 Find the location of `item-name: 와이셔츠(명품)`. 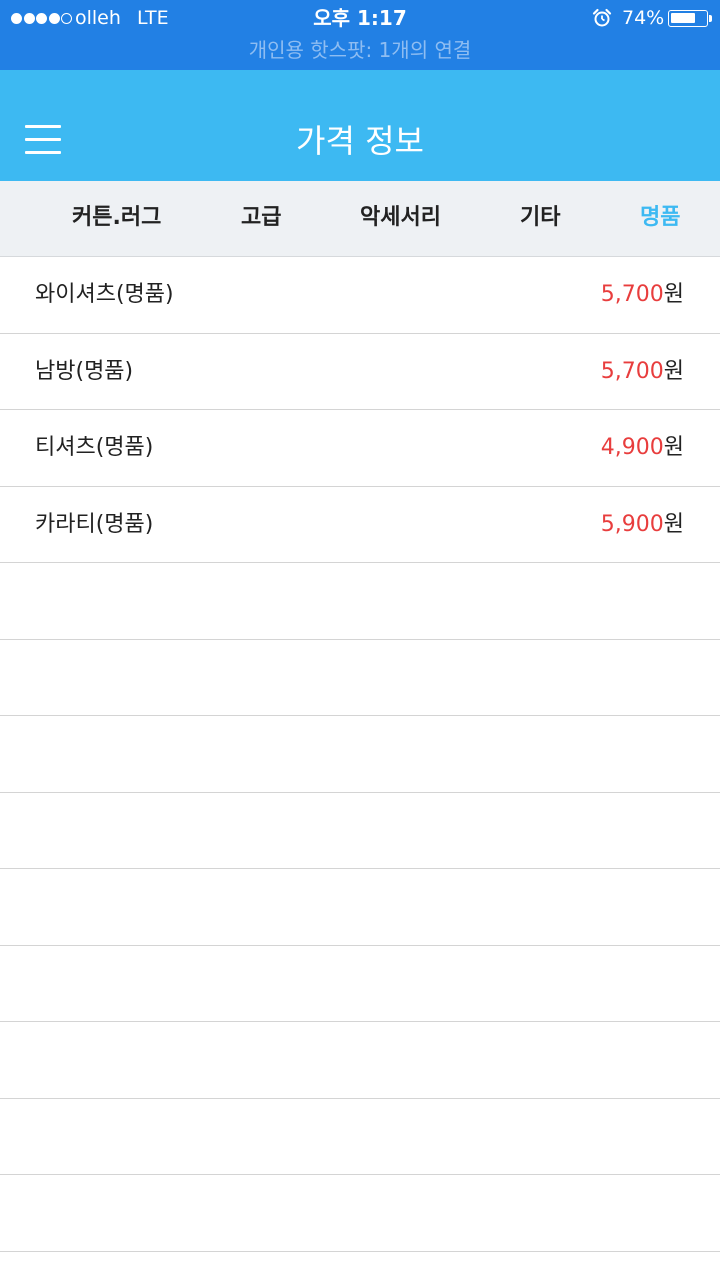

item-name: 와이셔츠(명품) is located at coordinates (104, 294).